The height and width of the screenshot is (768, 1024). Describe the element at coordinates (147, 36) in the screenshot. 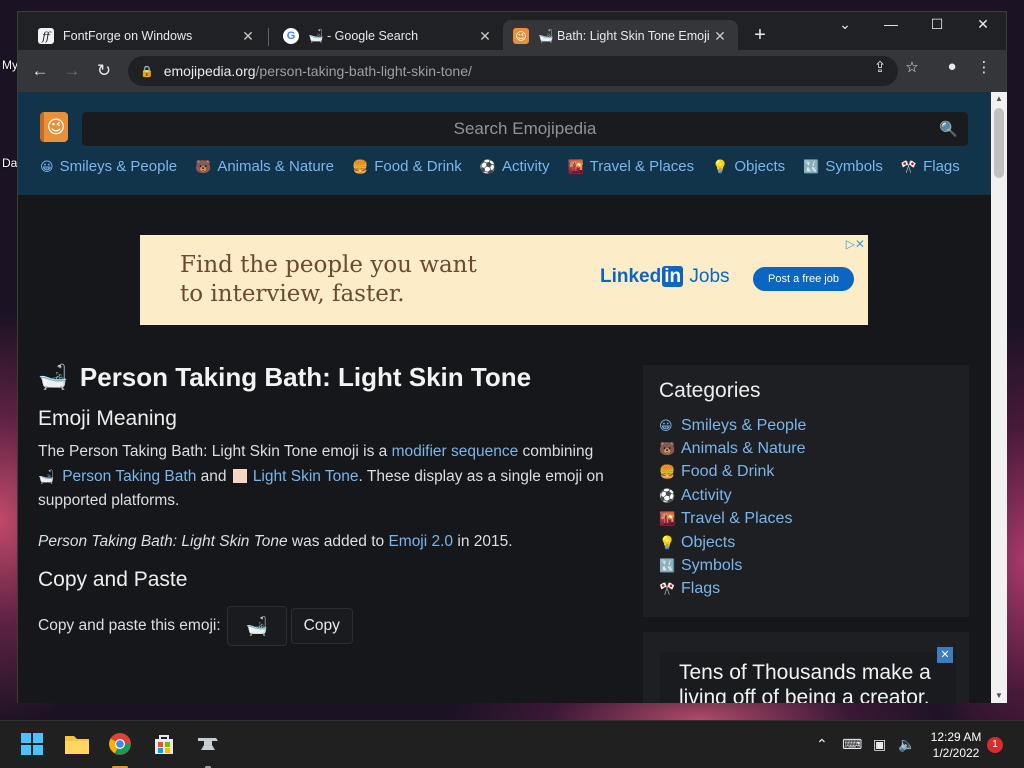

I see `tab-fontforge: ff FontForge on Windows ✕` at that location.